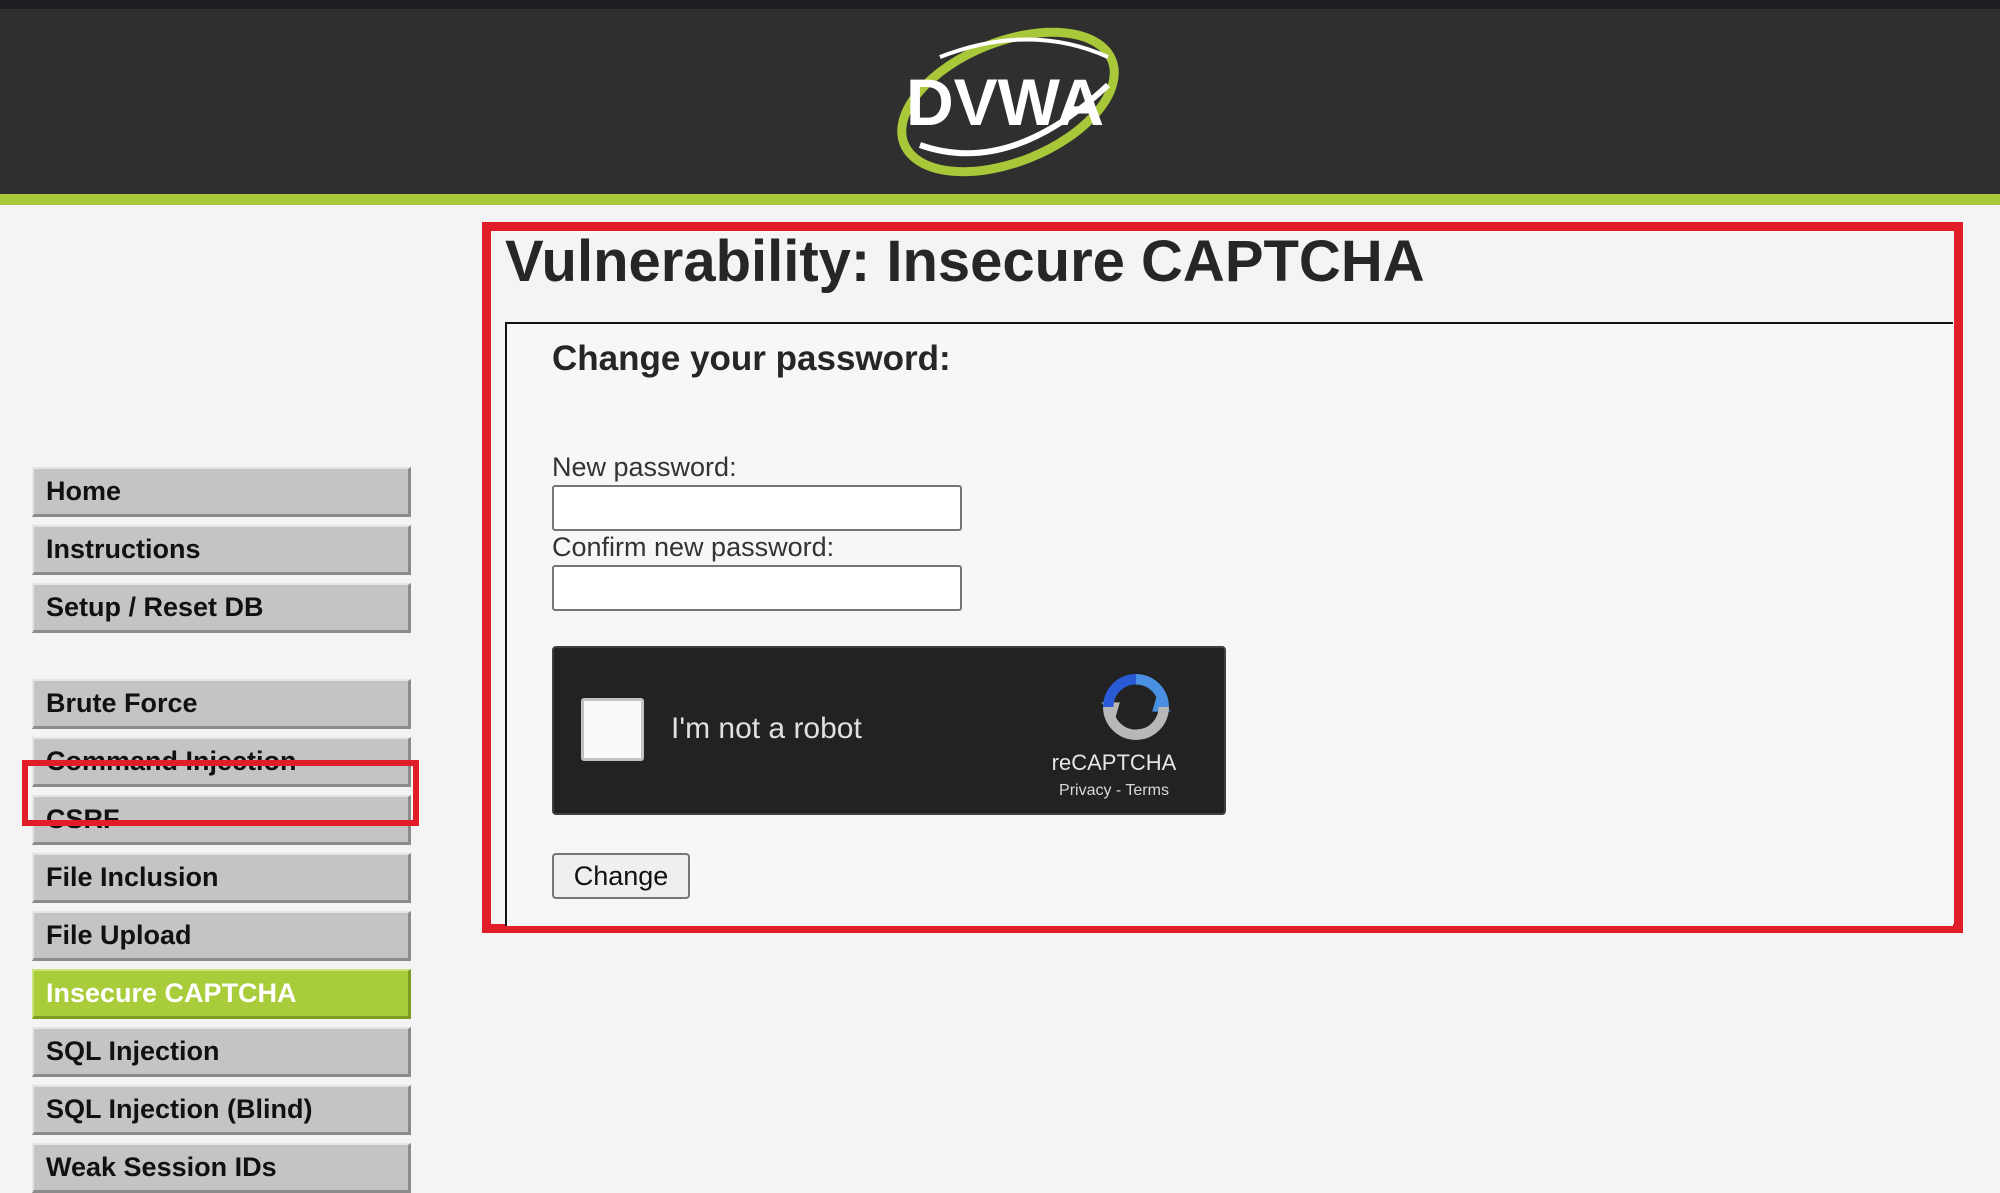 The height and width of the screenshot is (1193, 2000). I want to click on sidebar-item-command-injection: Command Injection, so click(221, 762).